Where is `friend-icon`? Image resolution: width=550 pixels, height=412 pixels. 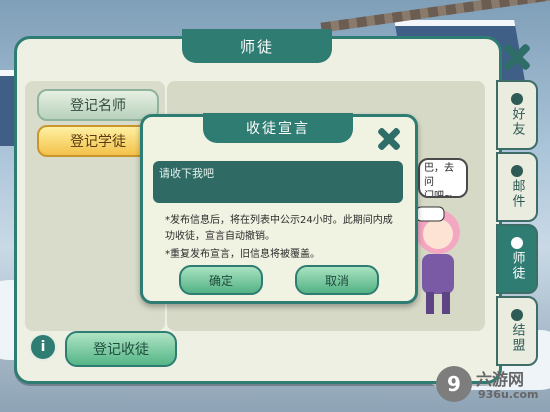
friend-icon is located at coordinates (517, 99).